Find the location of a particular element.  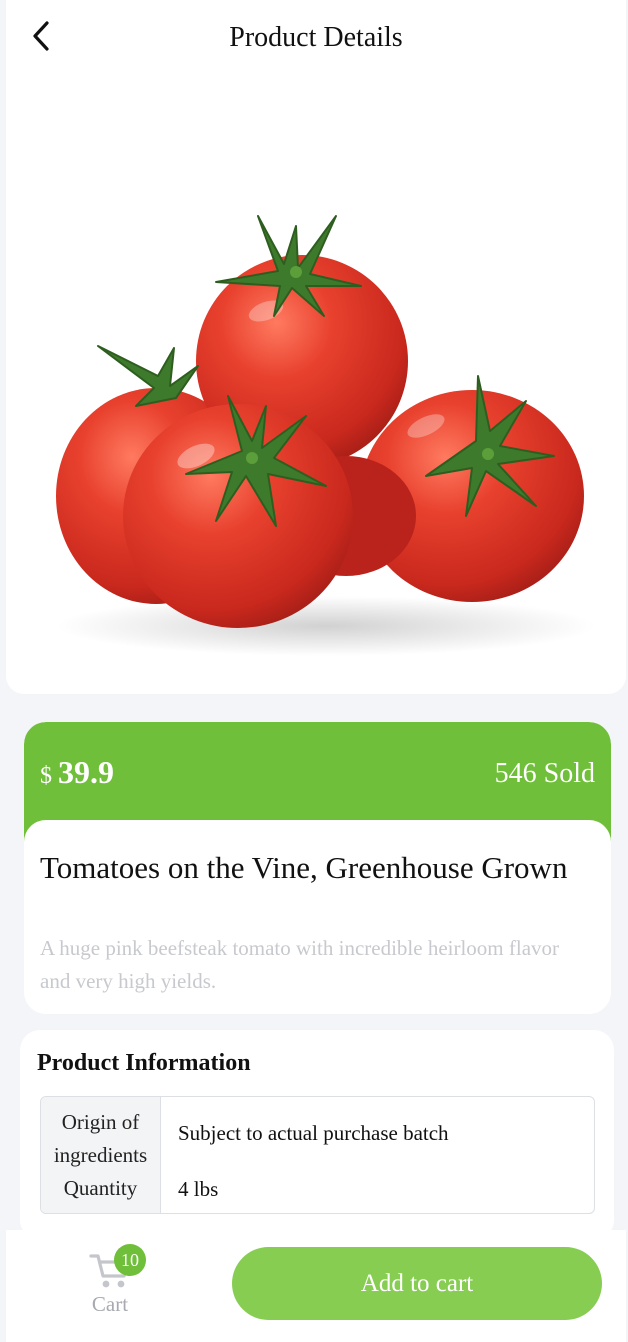

header: Product Details is located at coordinates (316, 38).